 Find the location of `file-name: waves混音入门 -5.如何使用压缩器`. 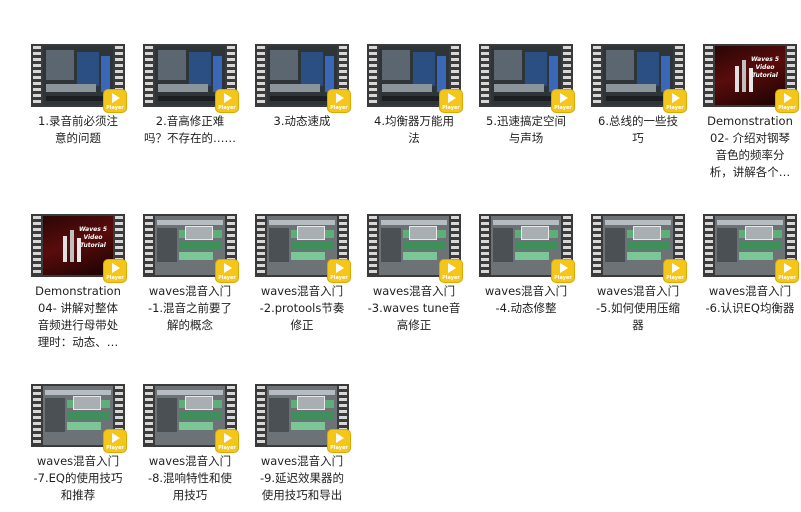

file-name: waves混音入门 -5.如何使用压缩器 is located at coordinates (638, 308).